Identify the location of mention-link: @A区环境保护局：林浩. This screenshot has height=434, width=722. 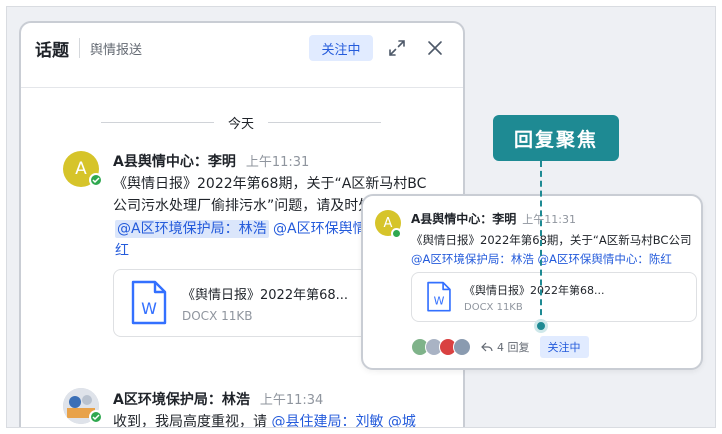
(192, 229).